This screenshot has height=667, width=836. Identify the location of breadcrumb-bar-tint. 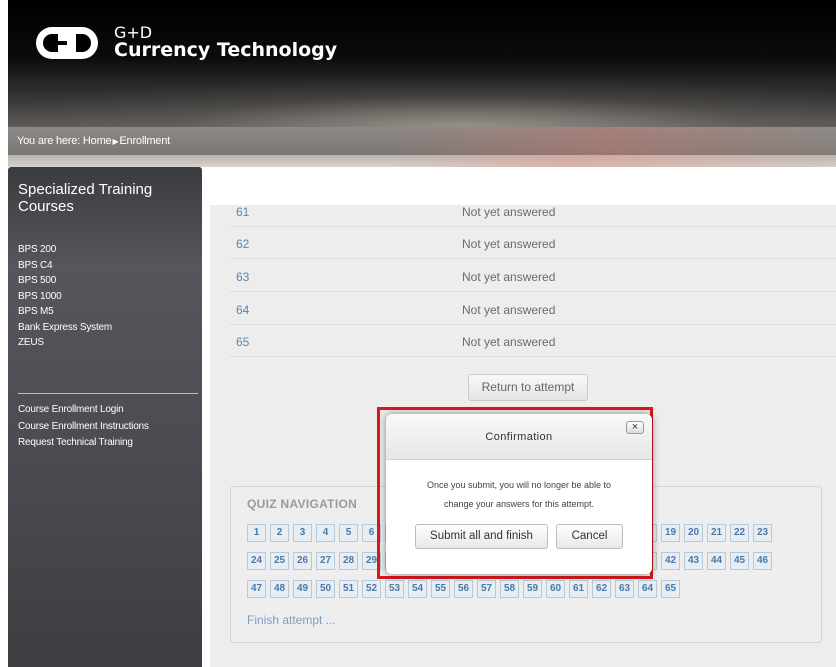
(606, 141).